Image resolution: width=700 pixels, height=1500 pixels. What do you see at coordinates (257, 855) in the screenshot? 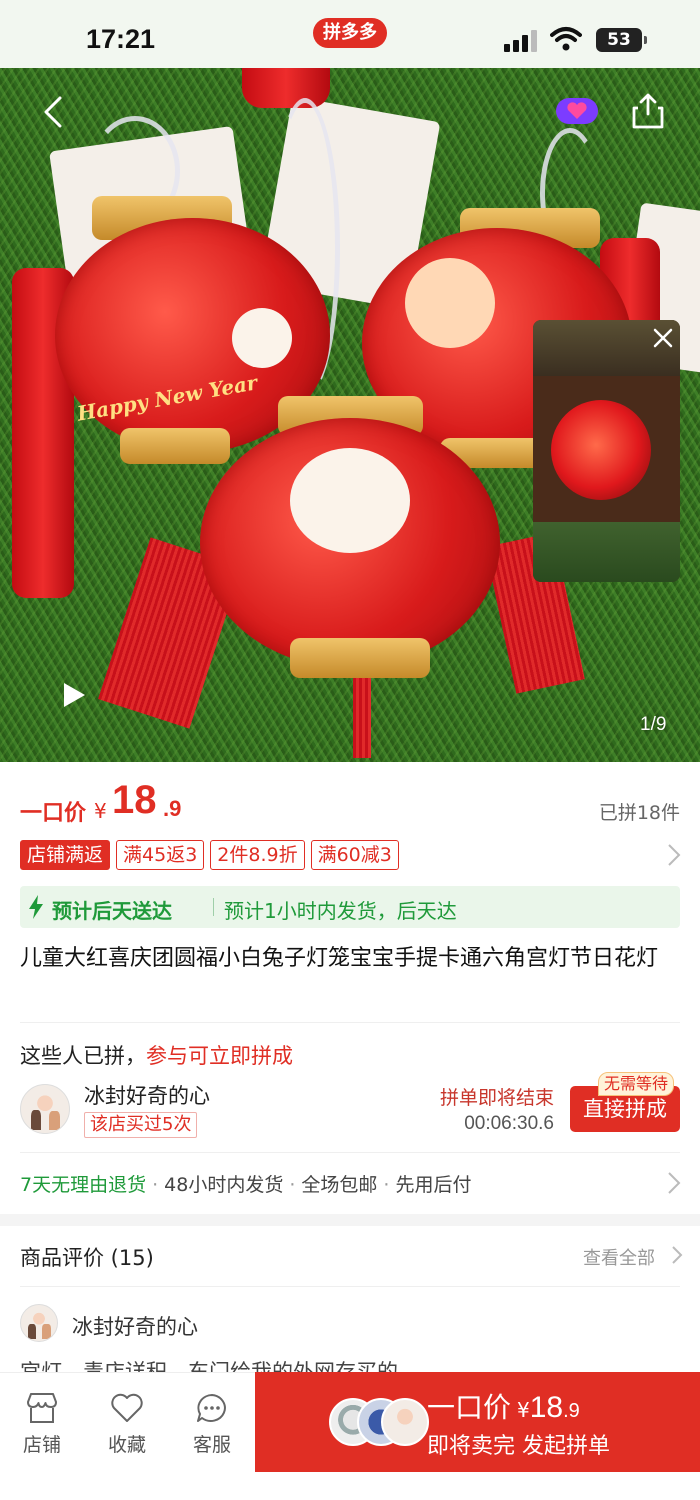
I see `promo-tag: 2件8.9折` at bounding box center [257, 855].